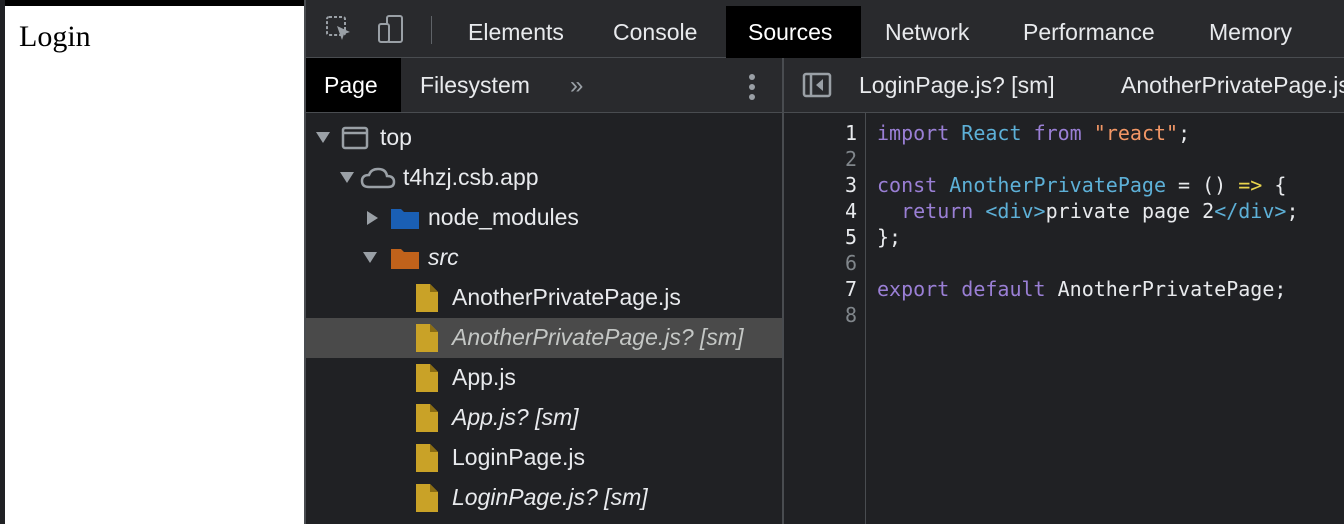  What do you see at coordinates (752, 87) in the screenshot?
I see `more-options-icon` at bounding box center [752, 87].